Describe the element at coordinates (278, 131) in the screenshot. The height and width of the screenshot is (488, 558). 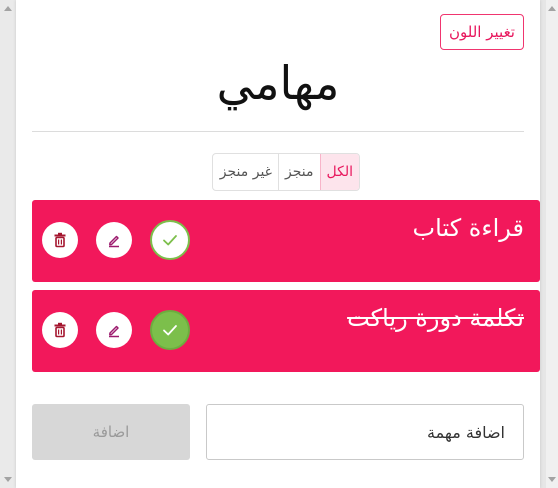
I see `divider` at that location.